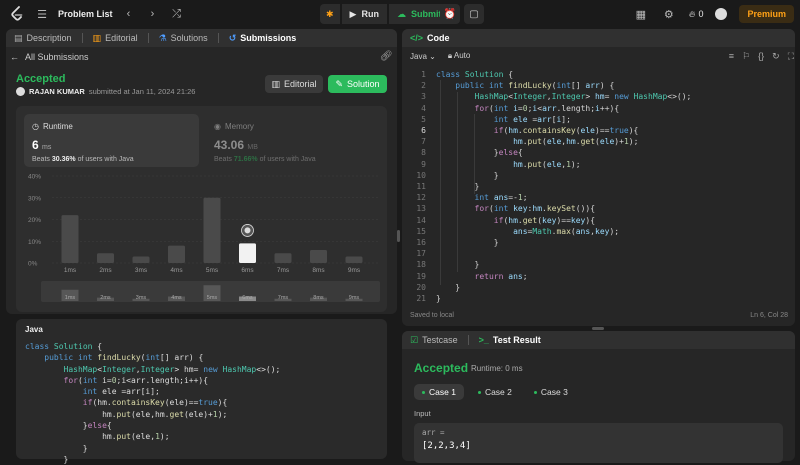 The image size is (800, 465). I want to click on description-icon: ▤, so click(18, 37).